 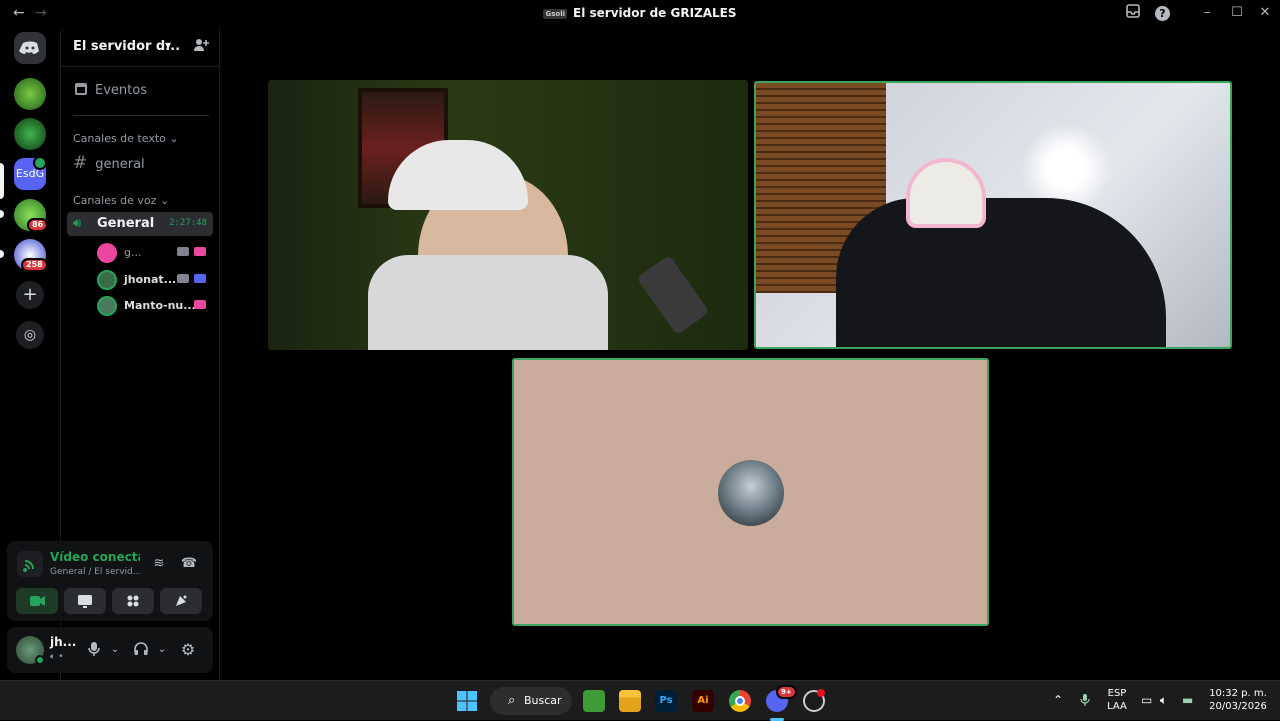 I want to click on mention-badge: 258, so click(x=34, y=265).